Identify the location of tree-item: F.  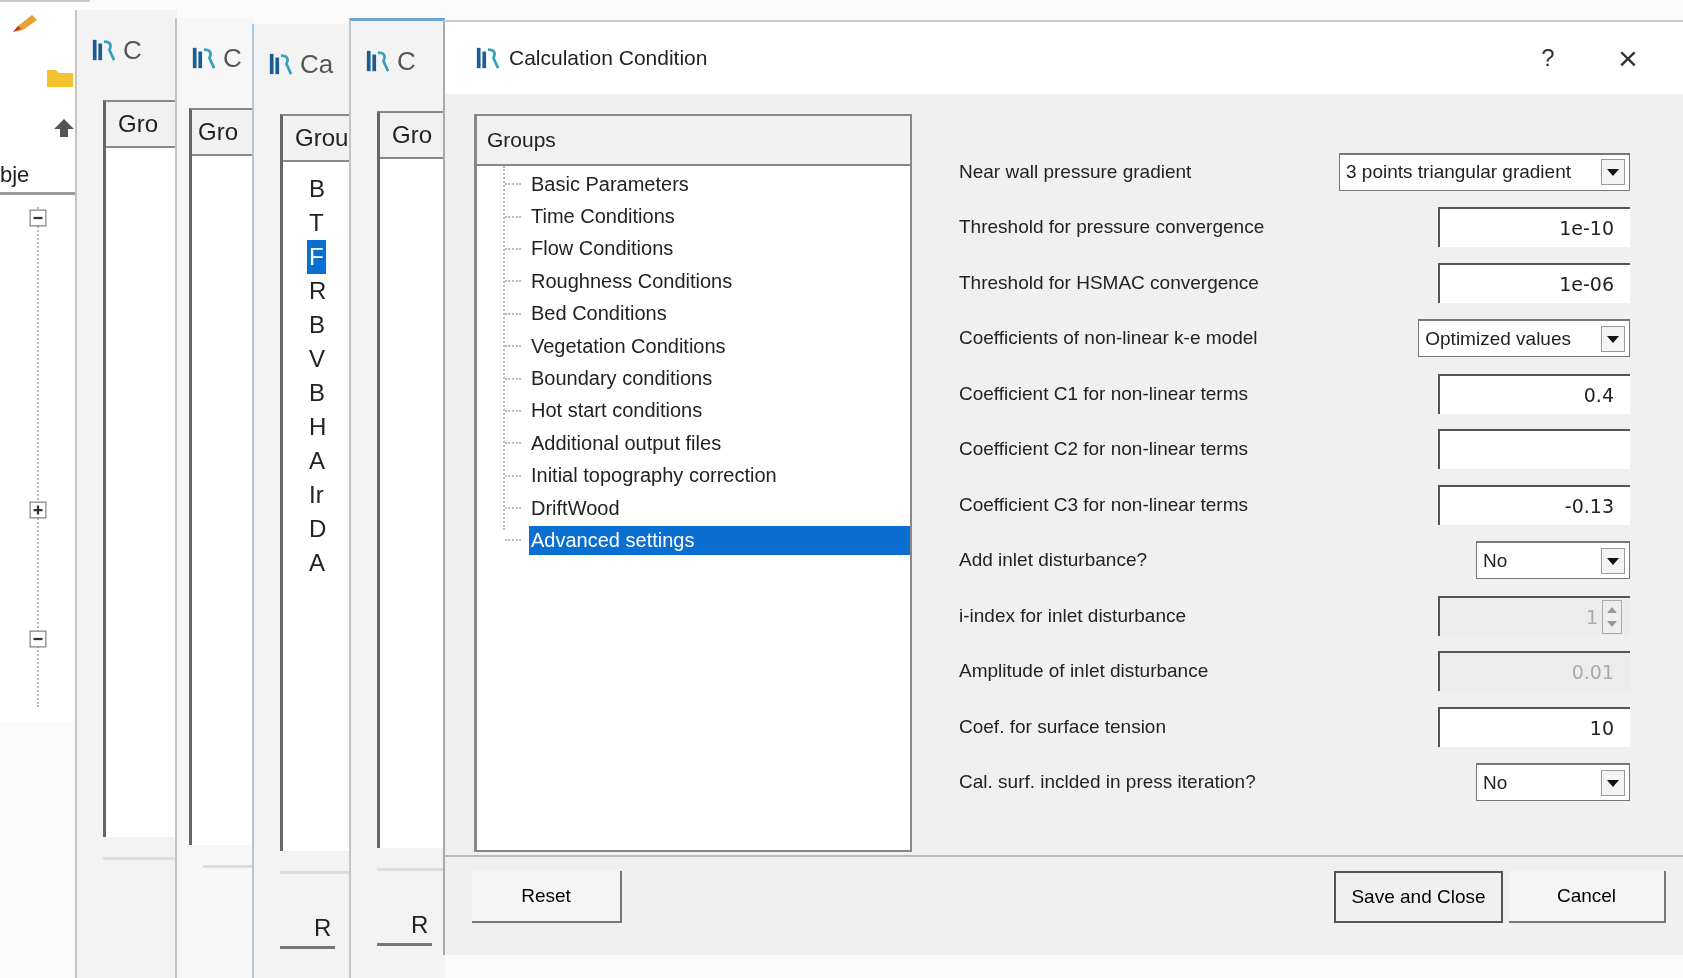
(316, 257).